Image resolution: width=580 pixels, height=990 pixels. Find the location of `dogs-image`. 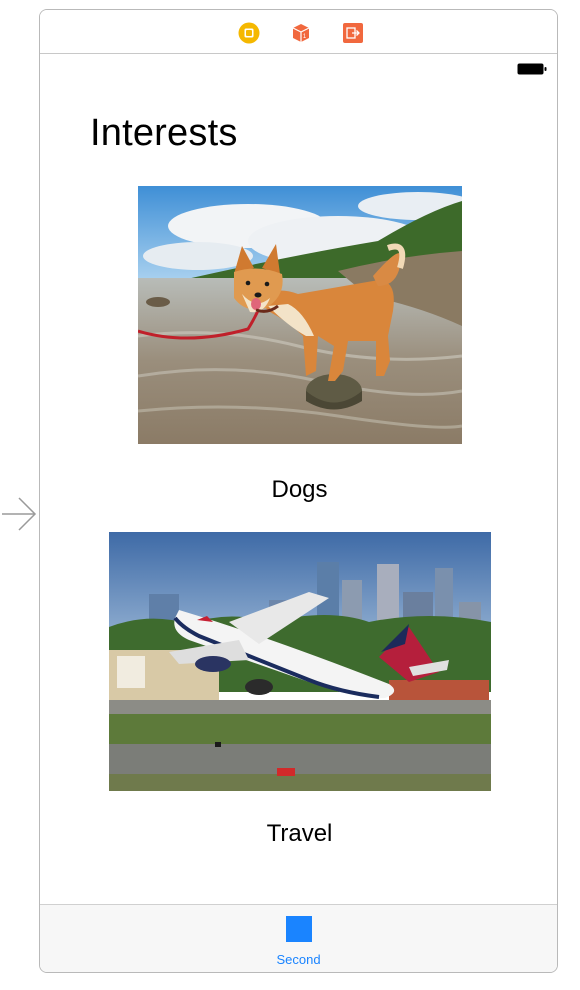

dogs-image is located at coordinates (300, 315).